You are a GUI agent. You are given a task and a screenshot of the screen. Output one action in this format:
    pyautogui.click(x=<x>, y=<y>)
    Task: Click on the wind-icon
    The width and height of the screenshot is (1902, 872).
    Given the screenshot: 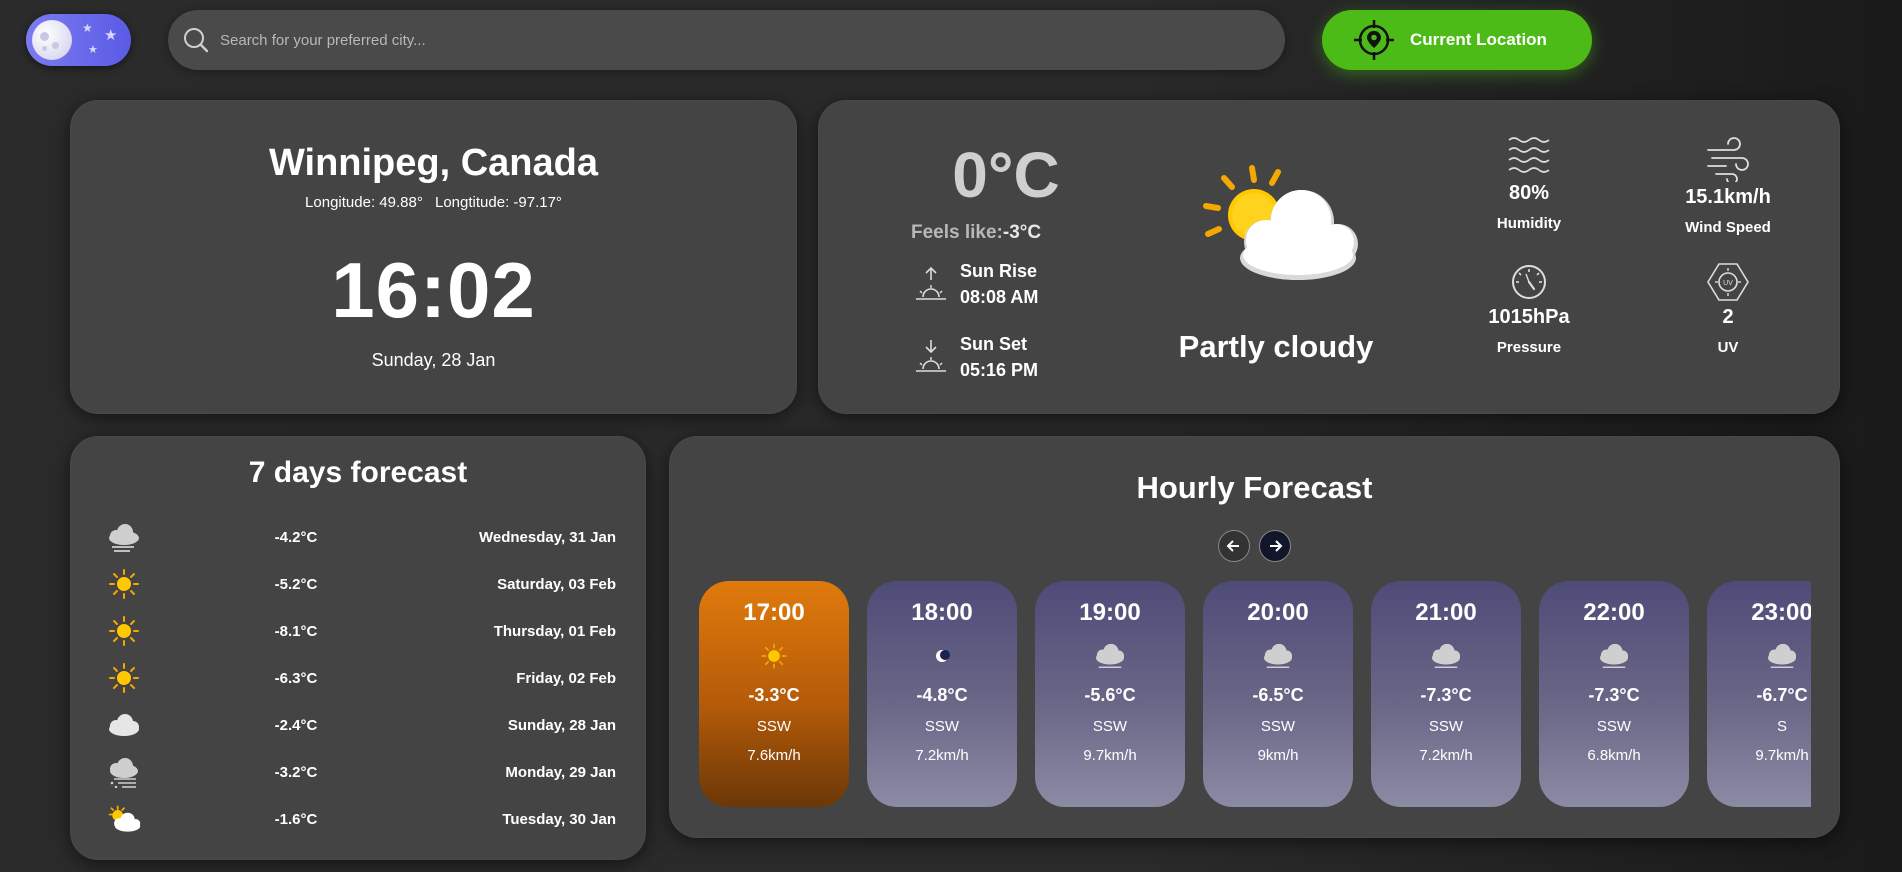 What is the action you would take?
    pyautogui.click(x=1728, y=159)
    